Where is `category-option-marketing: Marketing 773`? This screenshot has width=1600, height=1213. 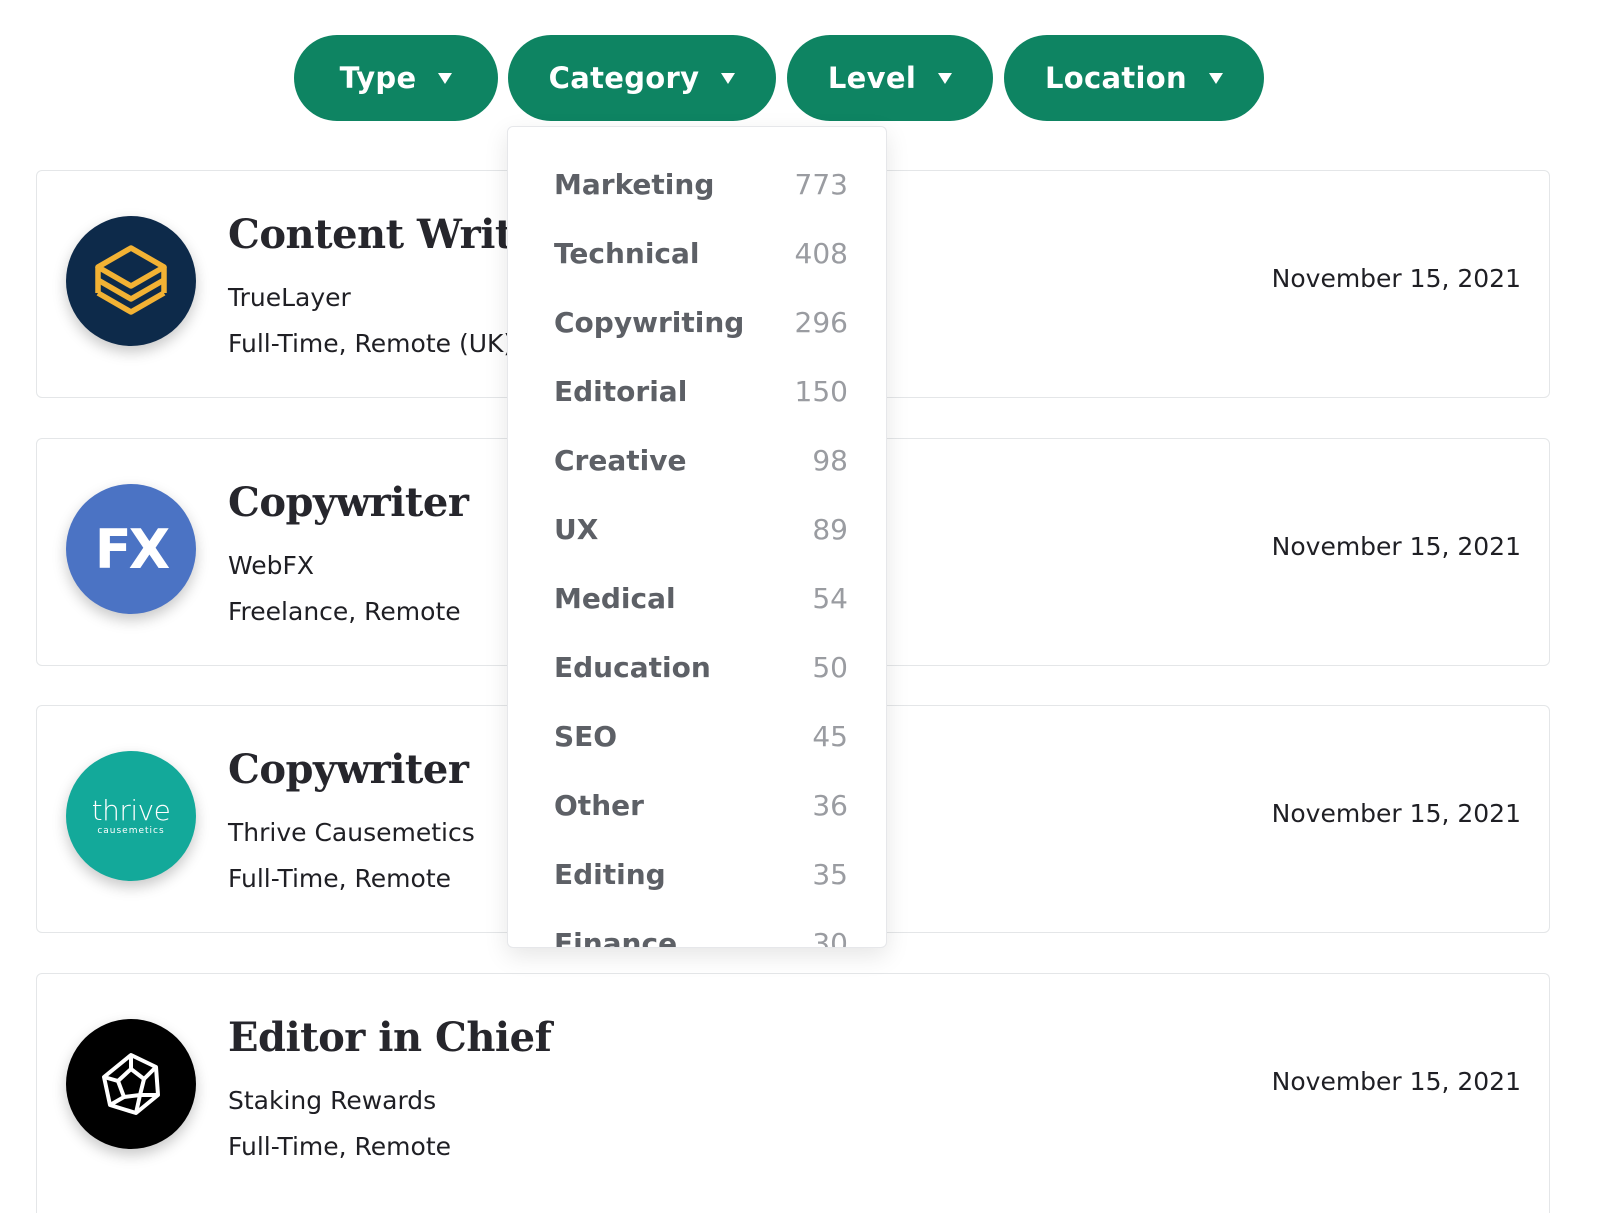 category-option-marketing: Marketing 773 is located at coordinates (701, 184).